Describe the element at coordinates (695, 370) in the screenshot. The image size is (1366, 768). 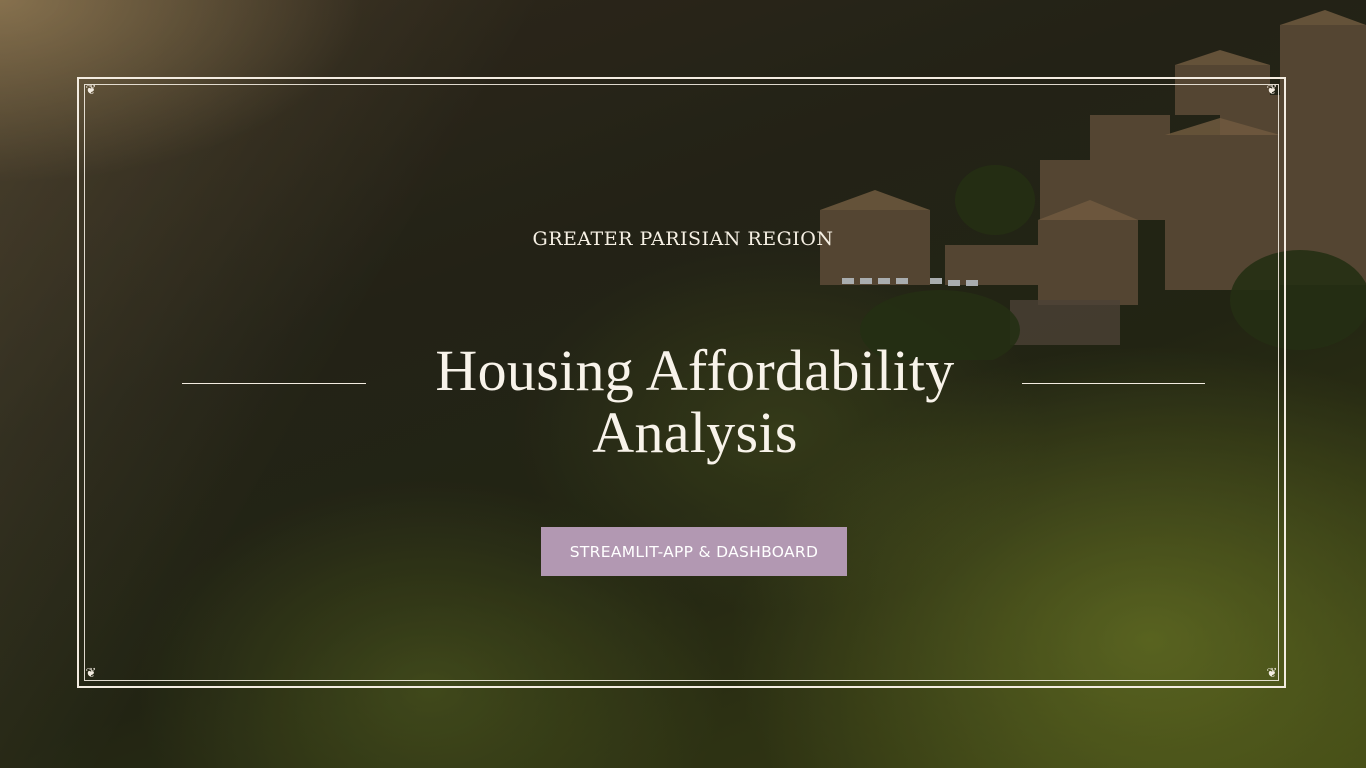
I see `slide-title-line1: Housing Affordability` at that location.